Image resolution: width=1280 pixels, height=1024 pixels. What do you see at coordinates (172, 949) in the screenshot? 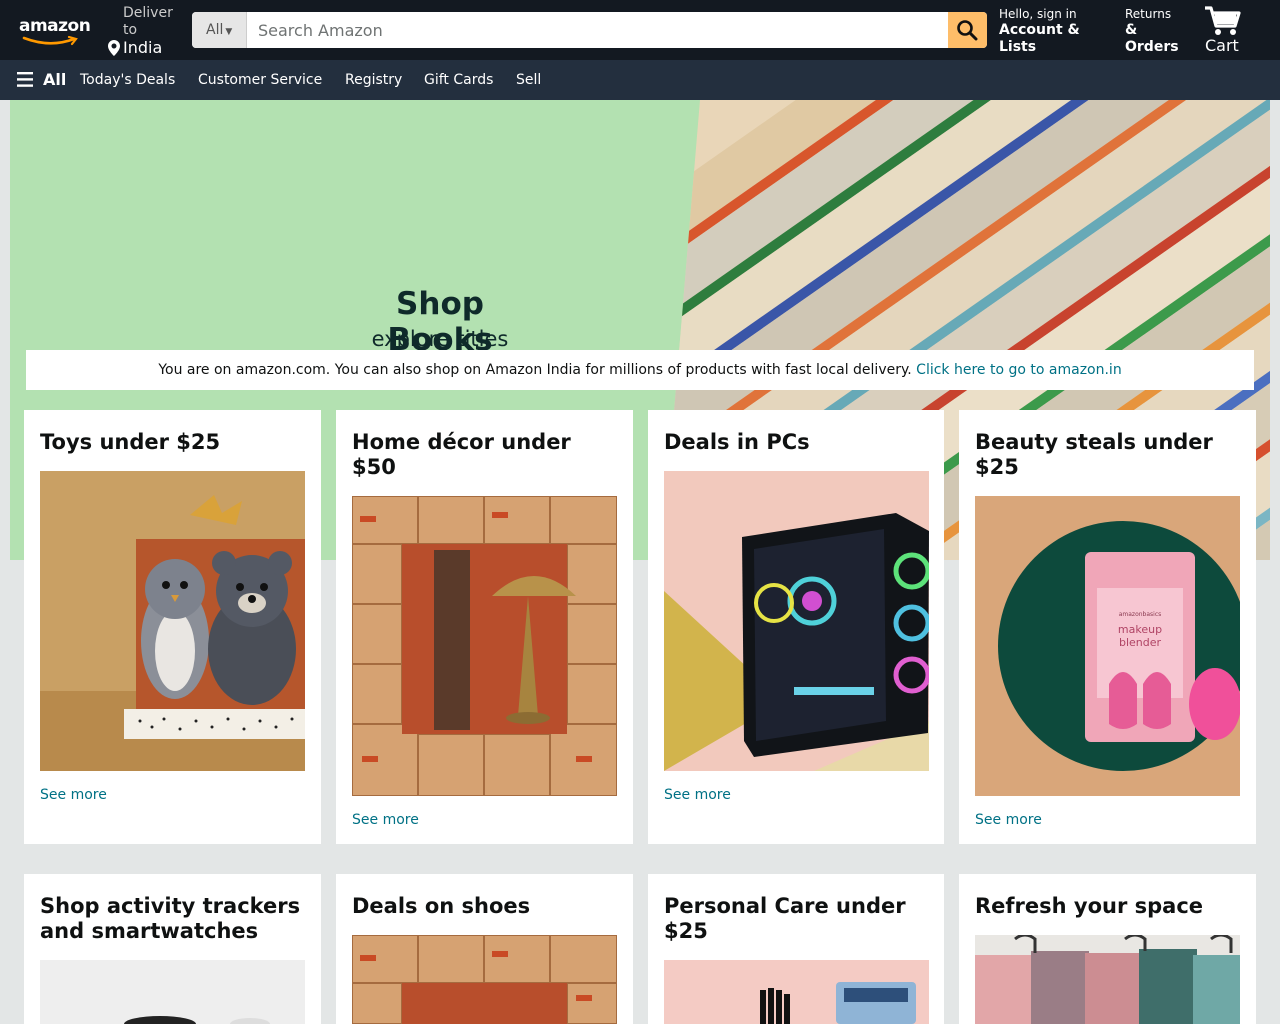
I see `card-activity-trackers: Shop activity trackers and smartwatches` at bounding box center [172, 949].